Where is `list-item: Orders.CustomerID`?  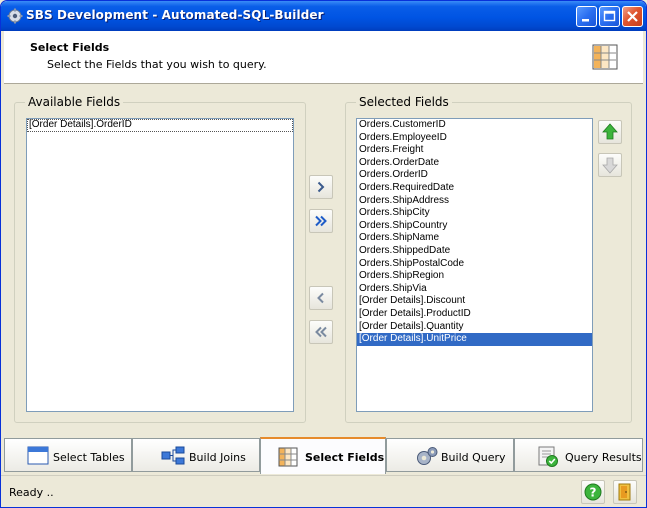 list-item: Orders.CustomerID is located at coordinates (474, 125).